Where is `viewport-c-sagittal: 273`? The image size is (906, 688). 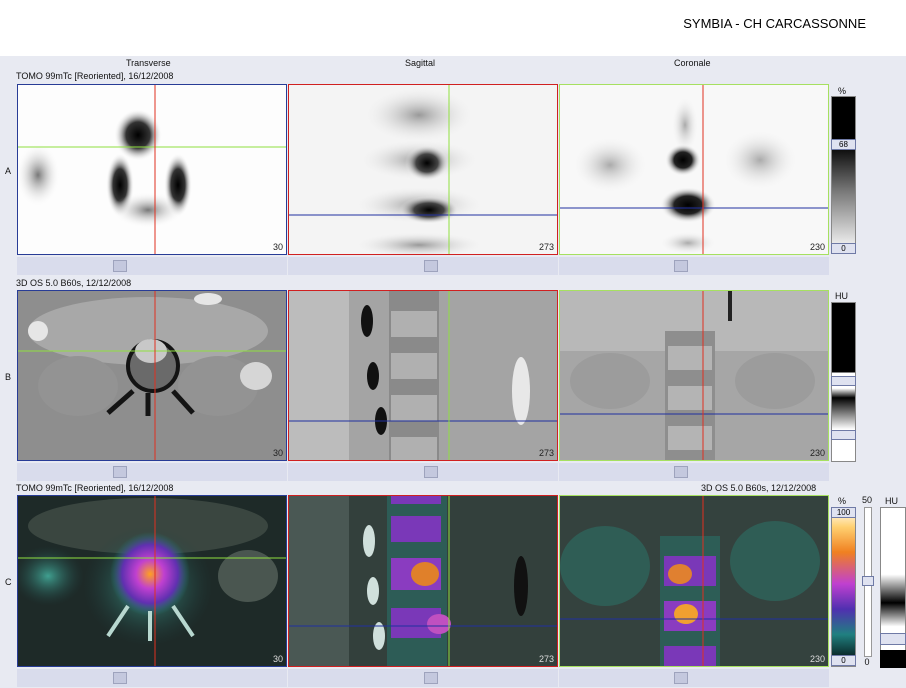 viewport-c-sagittal: 273 is located at coordinates (423, 581).